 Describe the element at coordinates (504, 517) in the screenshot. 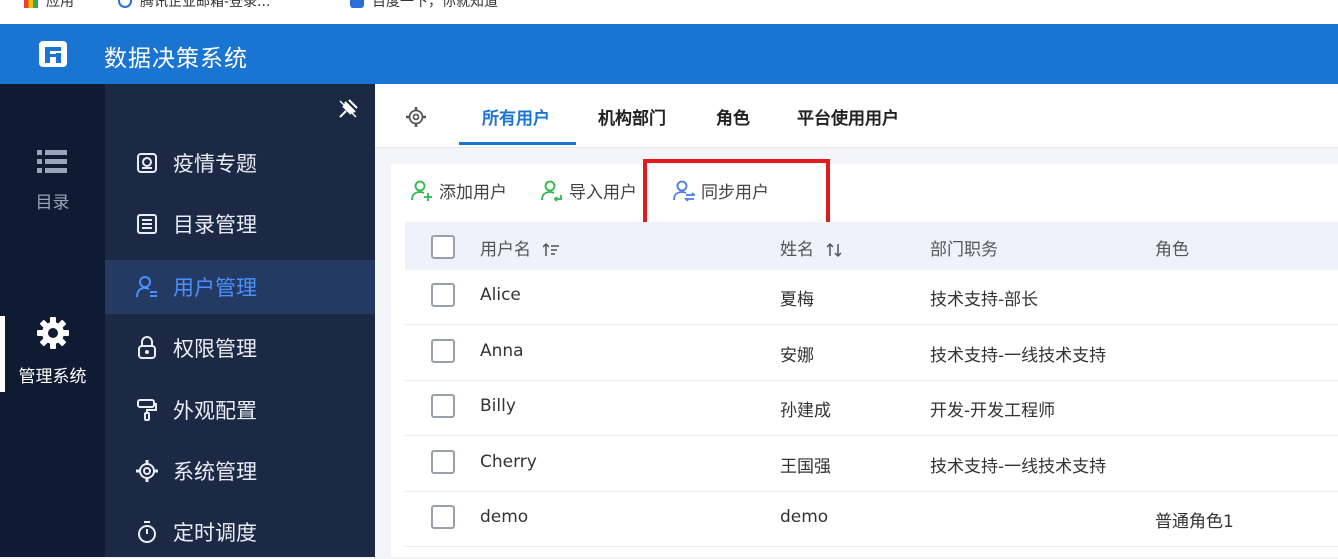

I see `cell-username: demo` at that location.